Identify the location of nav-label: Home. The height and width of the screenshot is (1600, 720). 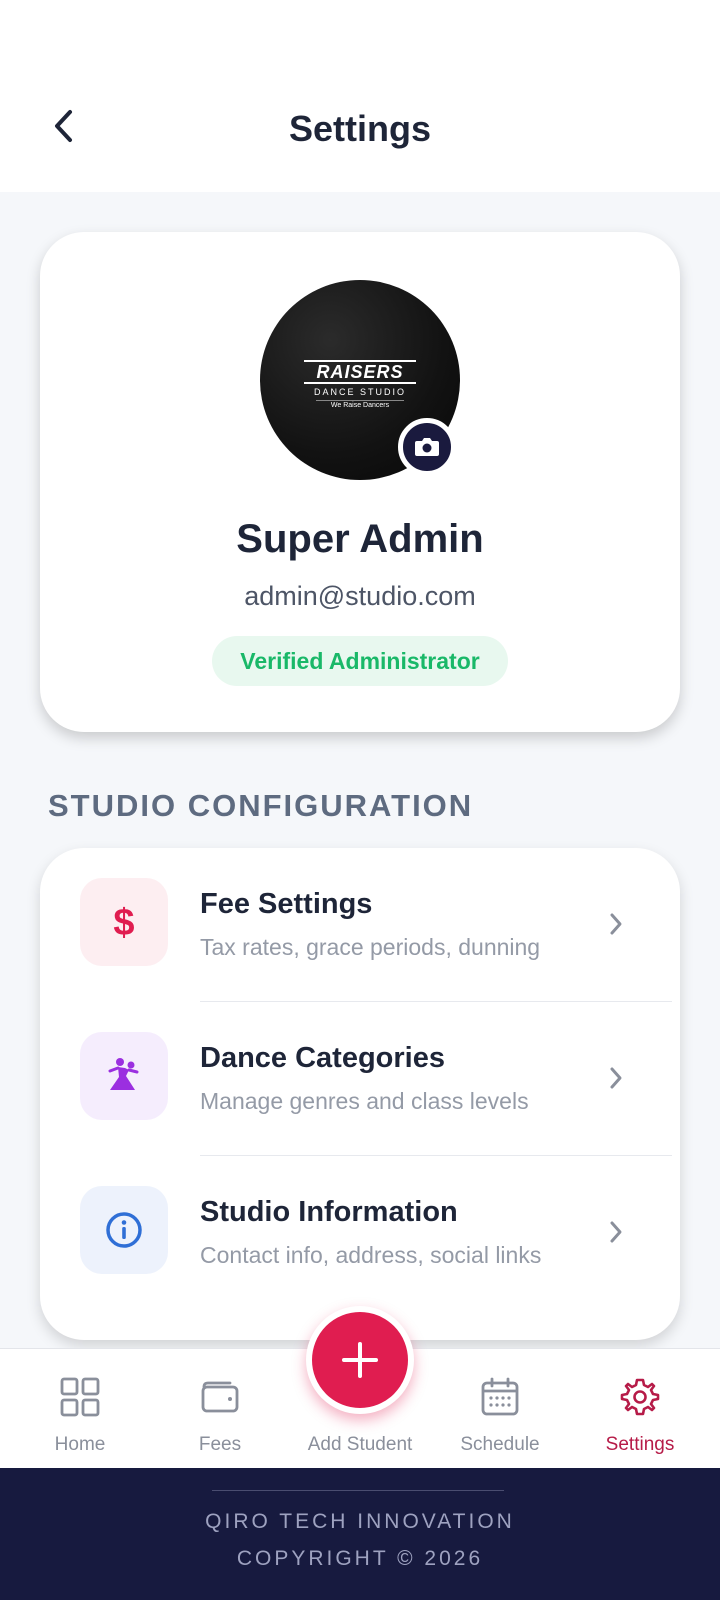
(80, 1444).